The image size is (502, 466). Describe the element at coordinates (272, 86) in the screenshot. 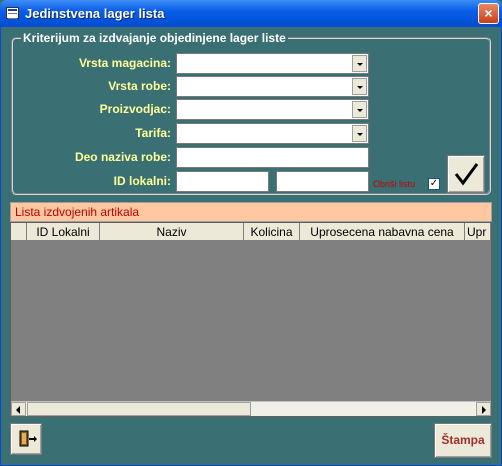

I see `vrsta-robe-combo` at that location.